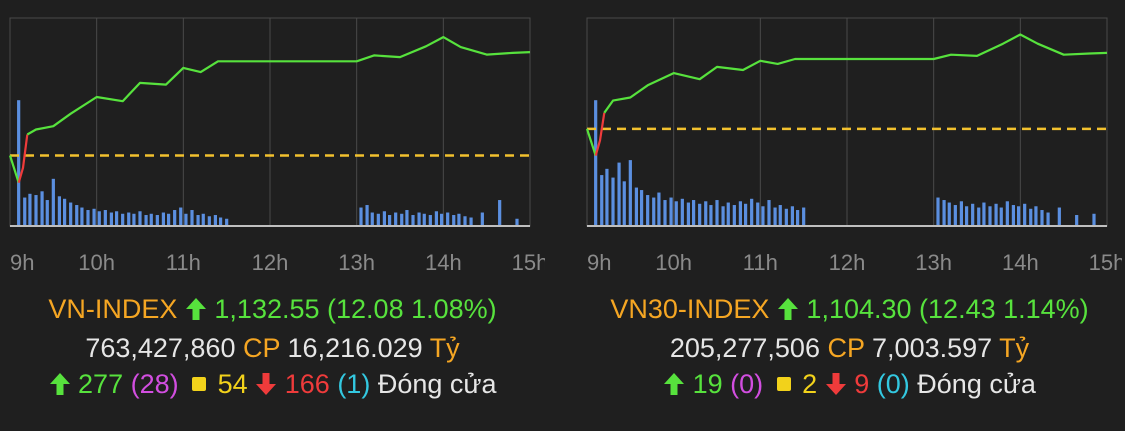 This screenshot has width=1125, height=431. Describe the element at coordinates (1014, 348) in the screenshot. I see `turnover-unit: Tỷ` at that location.